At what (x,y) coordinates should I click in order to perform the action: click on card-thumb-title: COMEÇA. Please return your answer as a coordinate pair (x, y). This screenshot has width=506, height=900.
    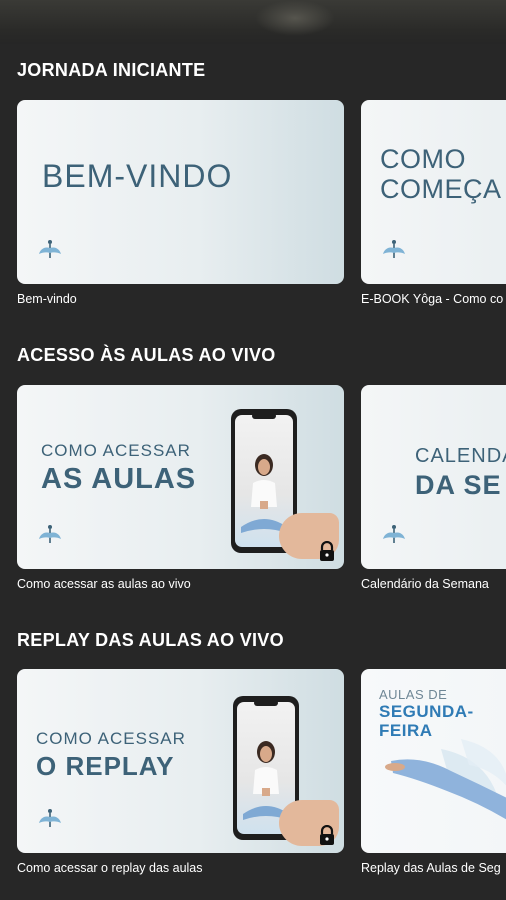
    Looking at the image, I should click on (441, 189).